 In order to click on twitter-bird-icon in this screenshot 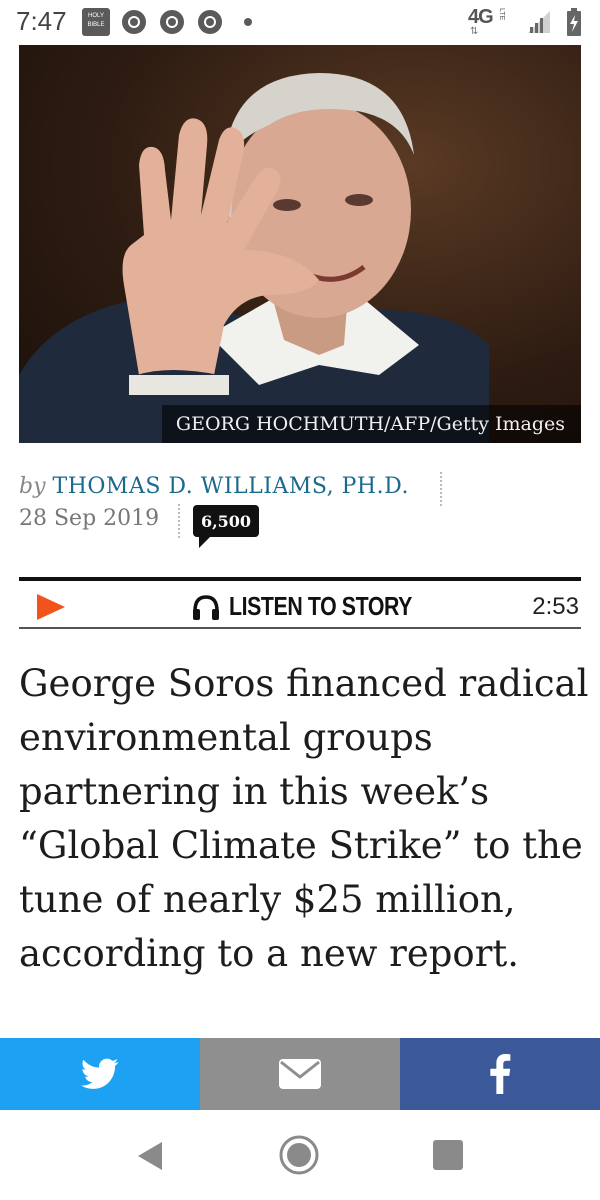, I will do `click(100, 1073)`.